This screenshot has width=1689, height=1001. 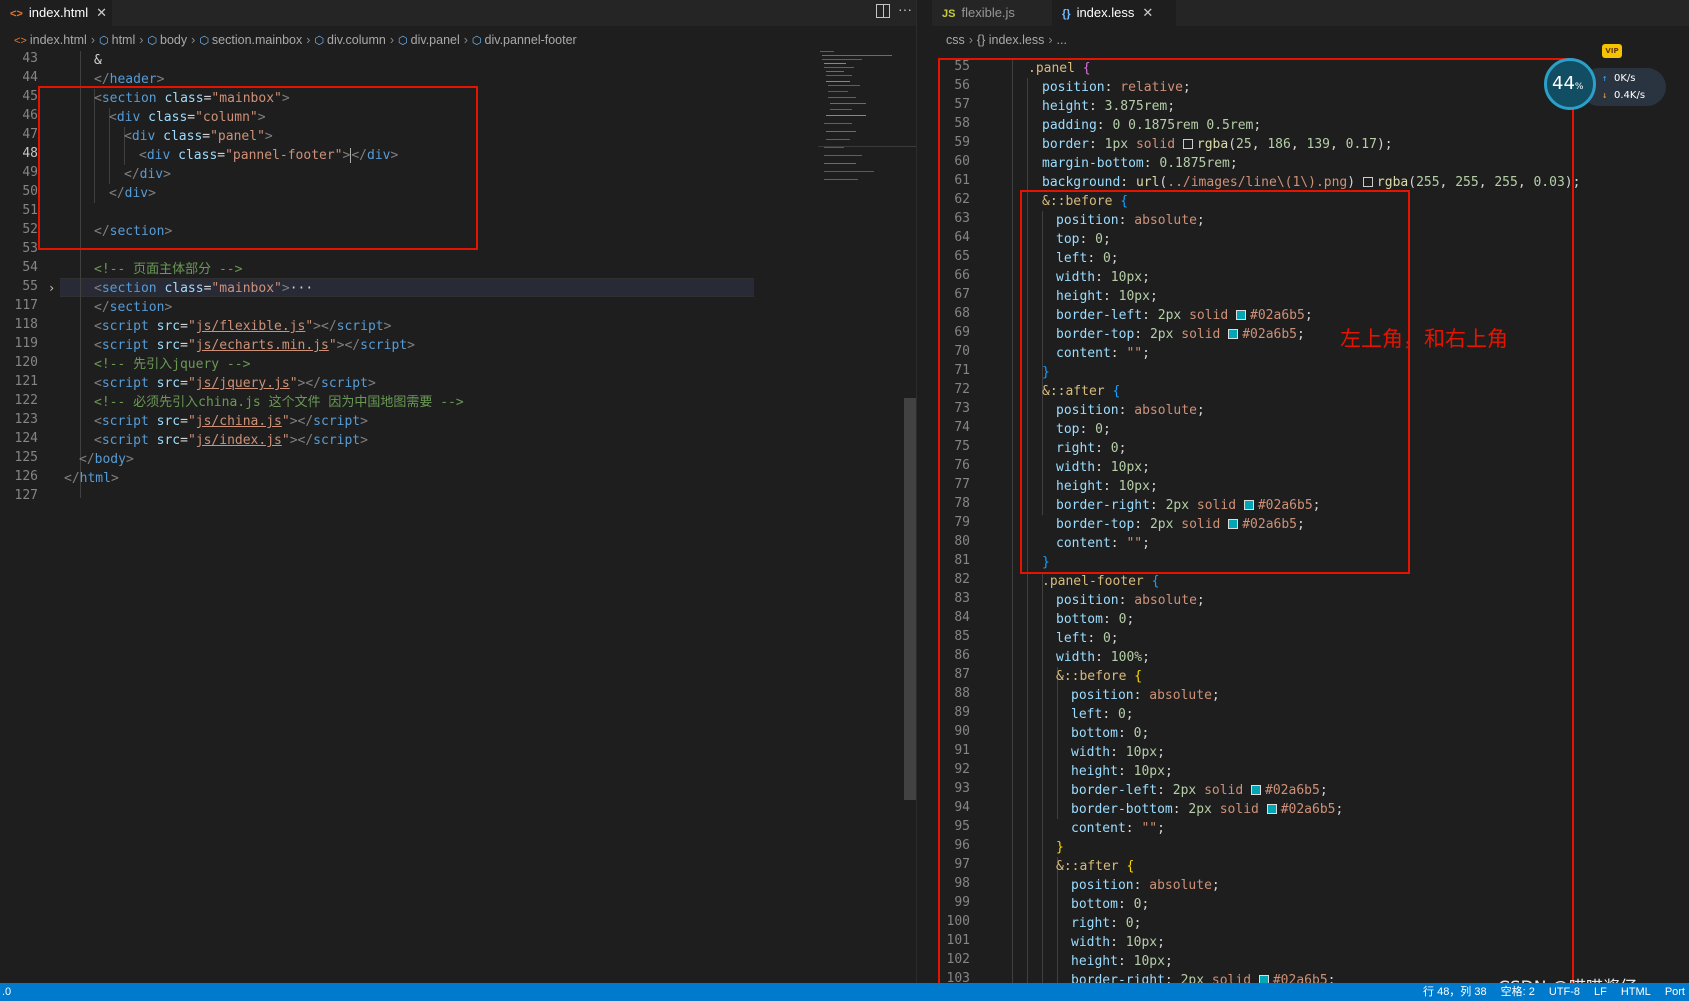 I want to click on status-bar: .0 行 48，列 38 空格: 2 UTF-8 LF HTML Port, so click(x=844, y=992).